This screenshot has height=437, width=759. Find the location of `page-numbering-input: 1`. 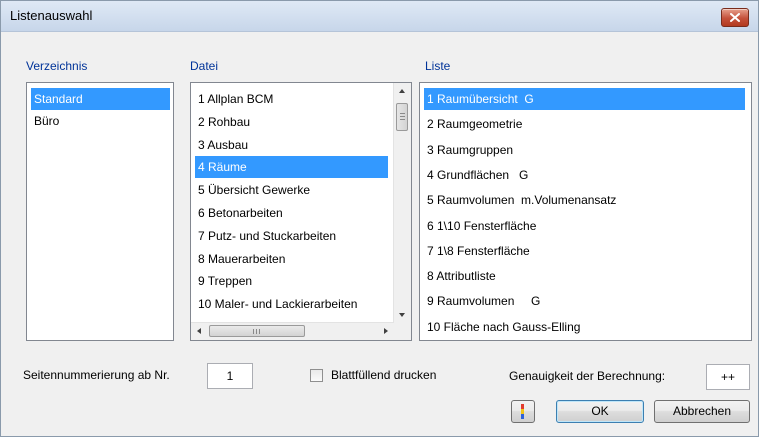

page-numbering-input: 1 is located at coordinates (230, 376).